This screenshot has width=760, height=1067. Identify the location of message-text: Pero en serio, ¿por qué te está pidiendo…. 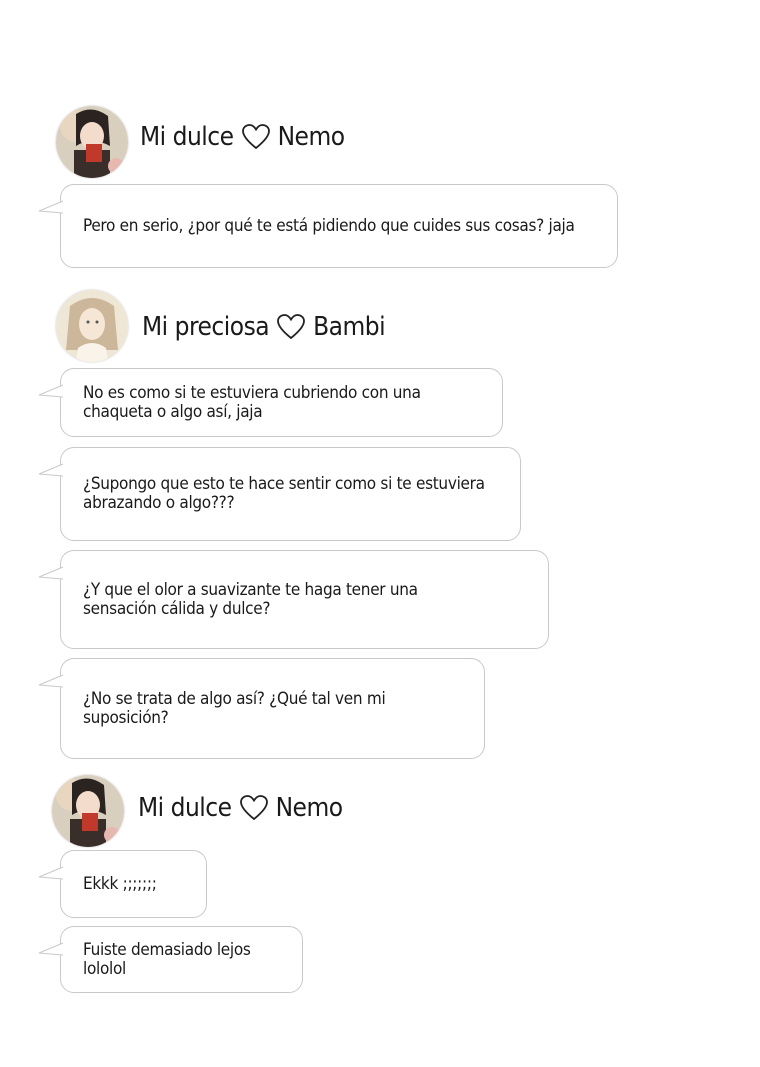
(329, 225).